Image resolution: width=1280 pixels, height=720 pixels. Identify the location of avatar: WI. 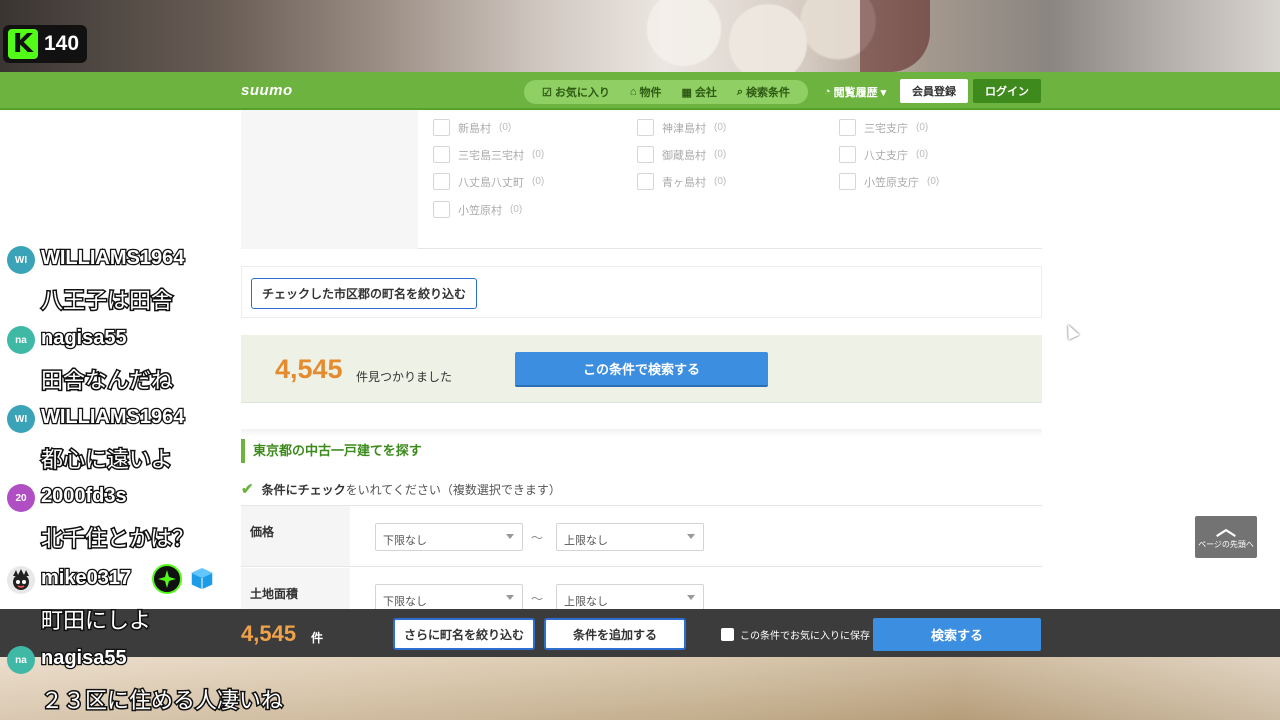
(21, 260).